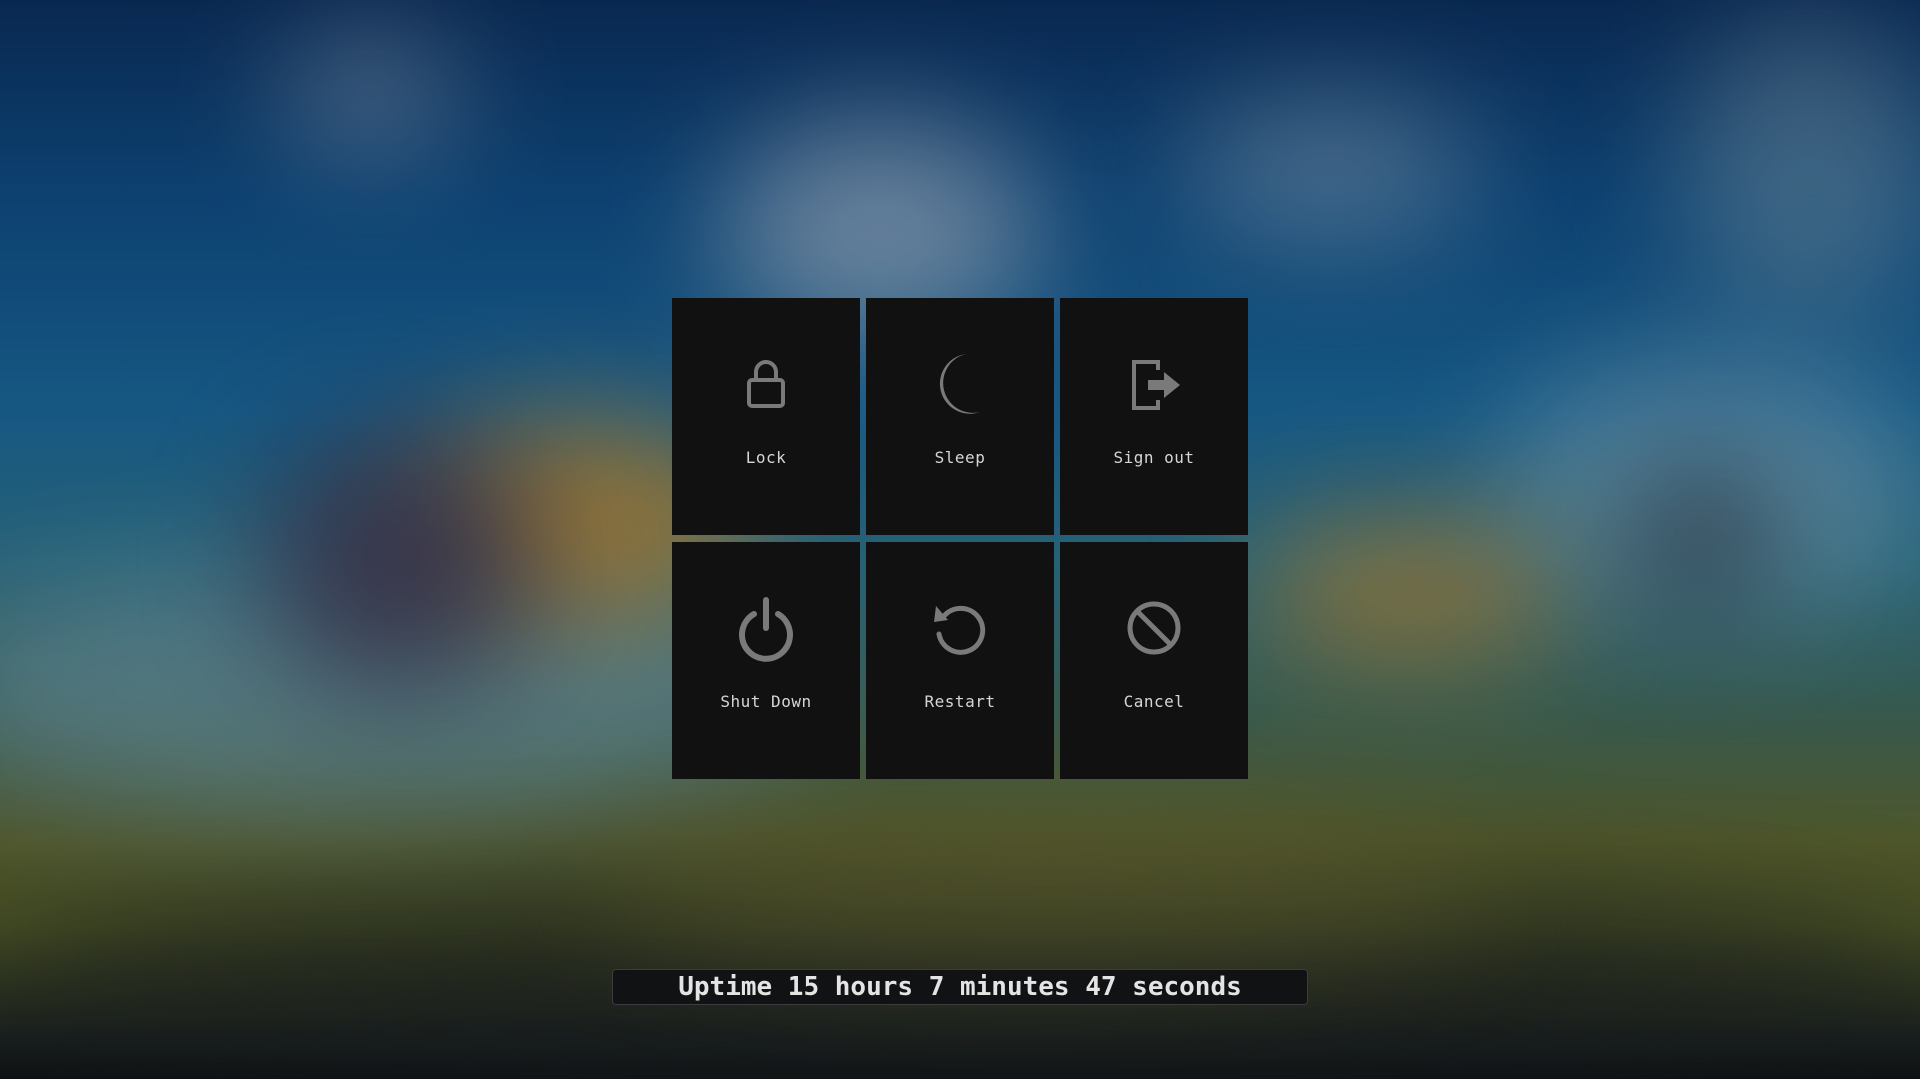  What do you see at coordinates (766, 701) in the screenshot?
I see `shut-down-label: Shut Down` at bounding box center [766, 701].